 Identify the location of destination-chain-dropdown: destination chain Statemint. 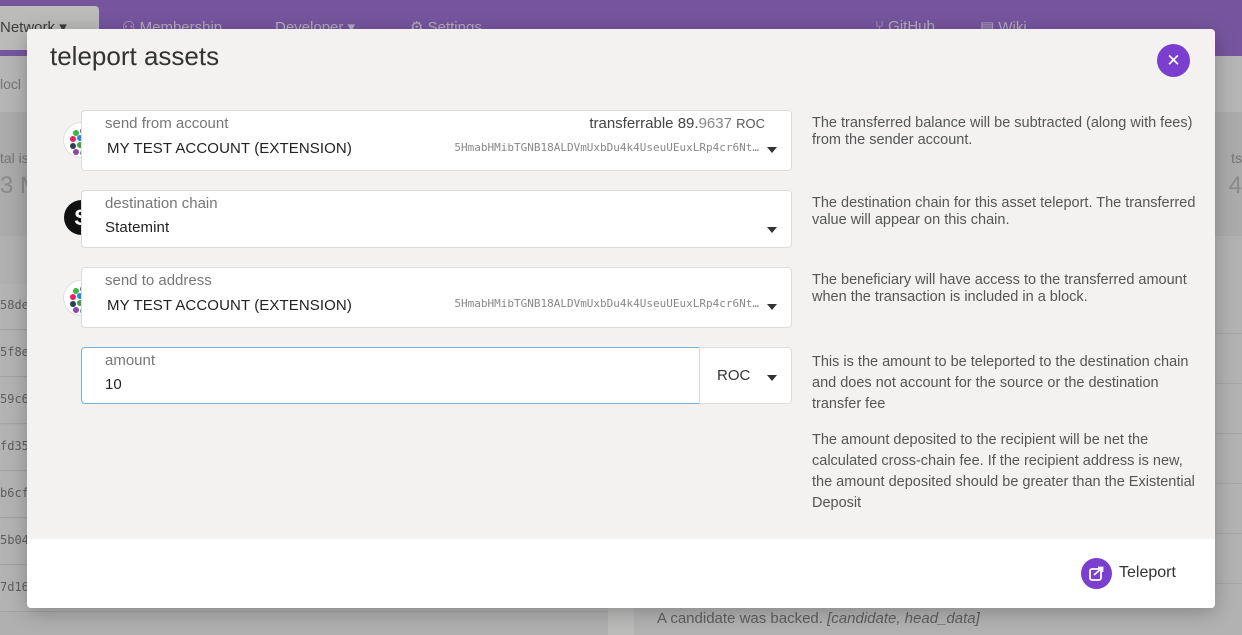
(436, 219).